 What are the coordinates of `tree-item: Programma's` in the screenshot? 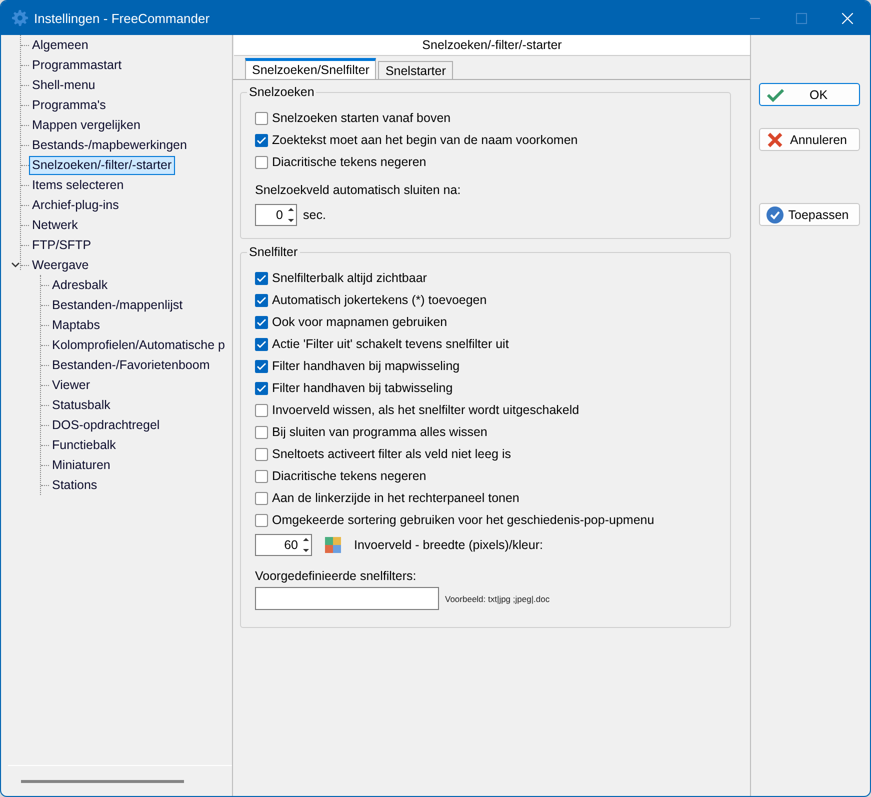 It's located at (69, 105).